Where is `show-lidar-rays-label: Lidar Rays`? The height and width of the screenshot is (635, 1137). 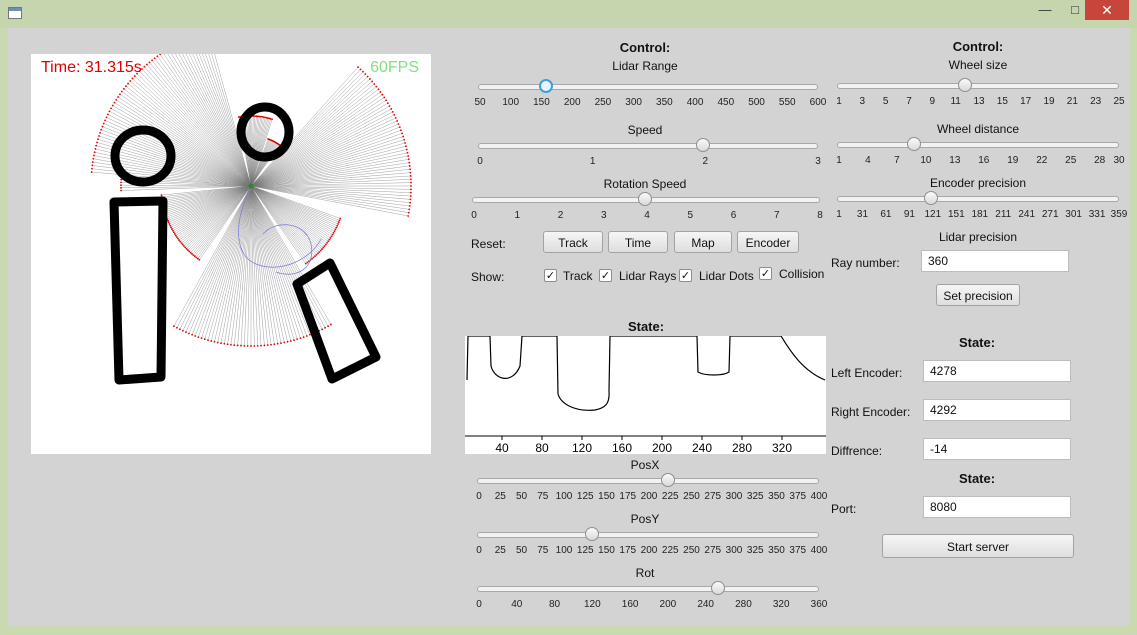 show-lidar-rays-label: Lidar Rays is located at coordinates (648, 276).